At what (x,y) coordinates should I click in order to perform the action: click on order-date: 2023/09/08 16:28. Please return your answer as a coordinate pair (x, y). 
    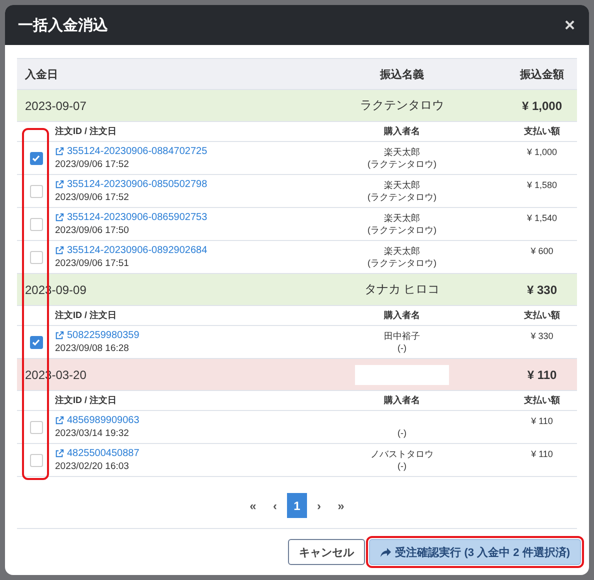
    Looking at the image, I should click on (92, 348).